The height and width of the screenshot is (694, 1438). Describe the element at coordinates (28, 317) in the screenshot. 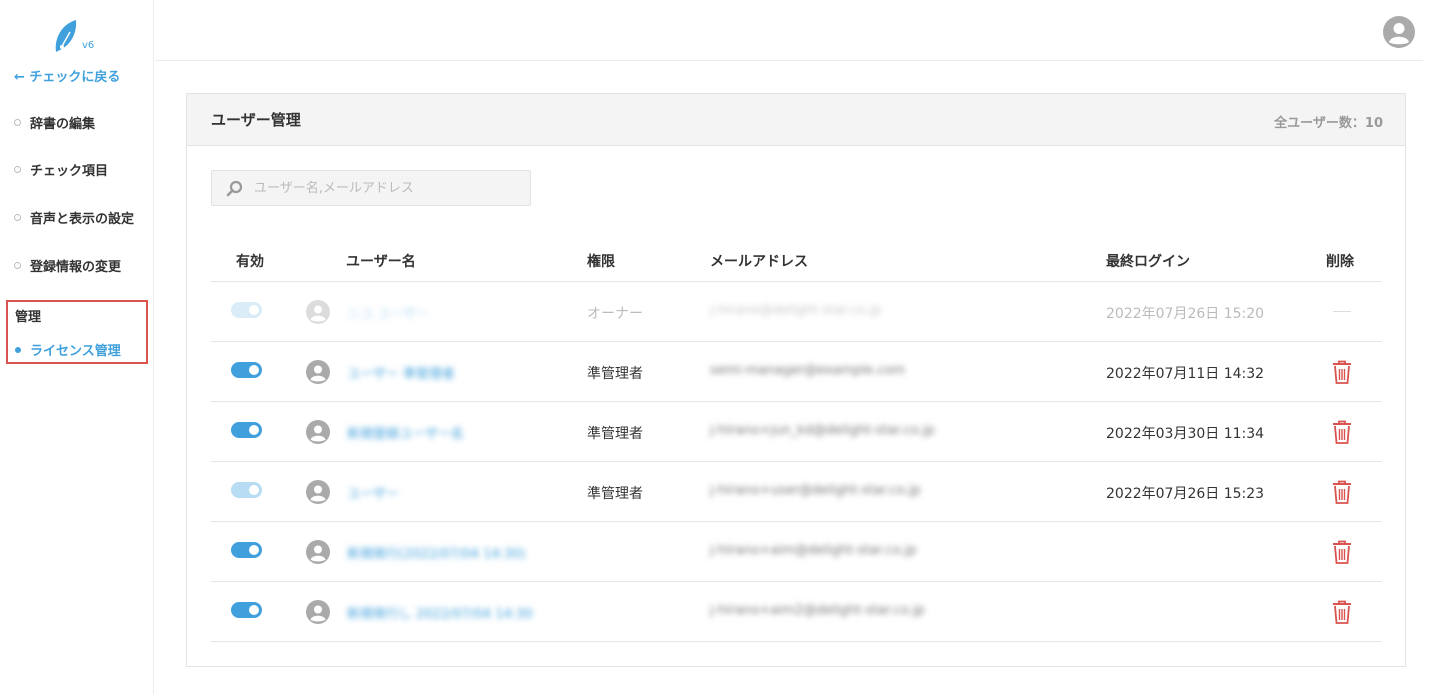

I see `admin-section-title: 管理` at that location.